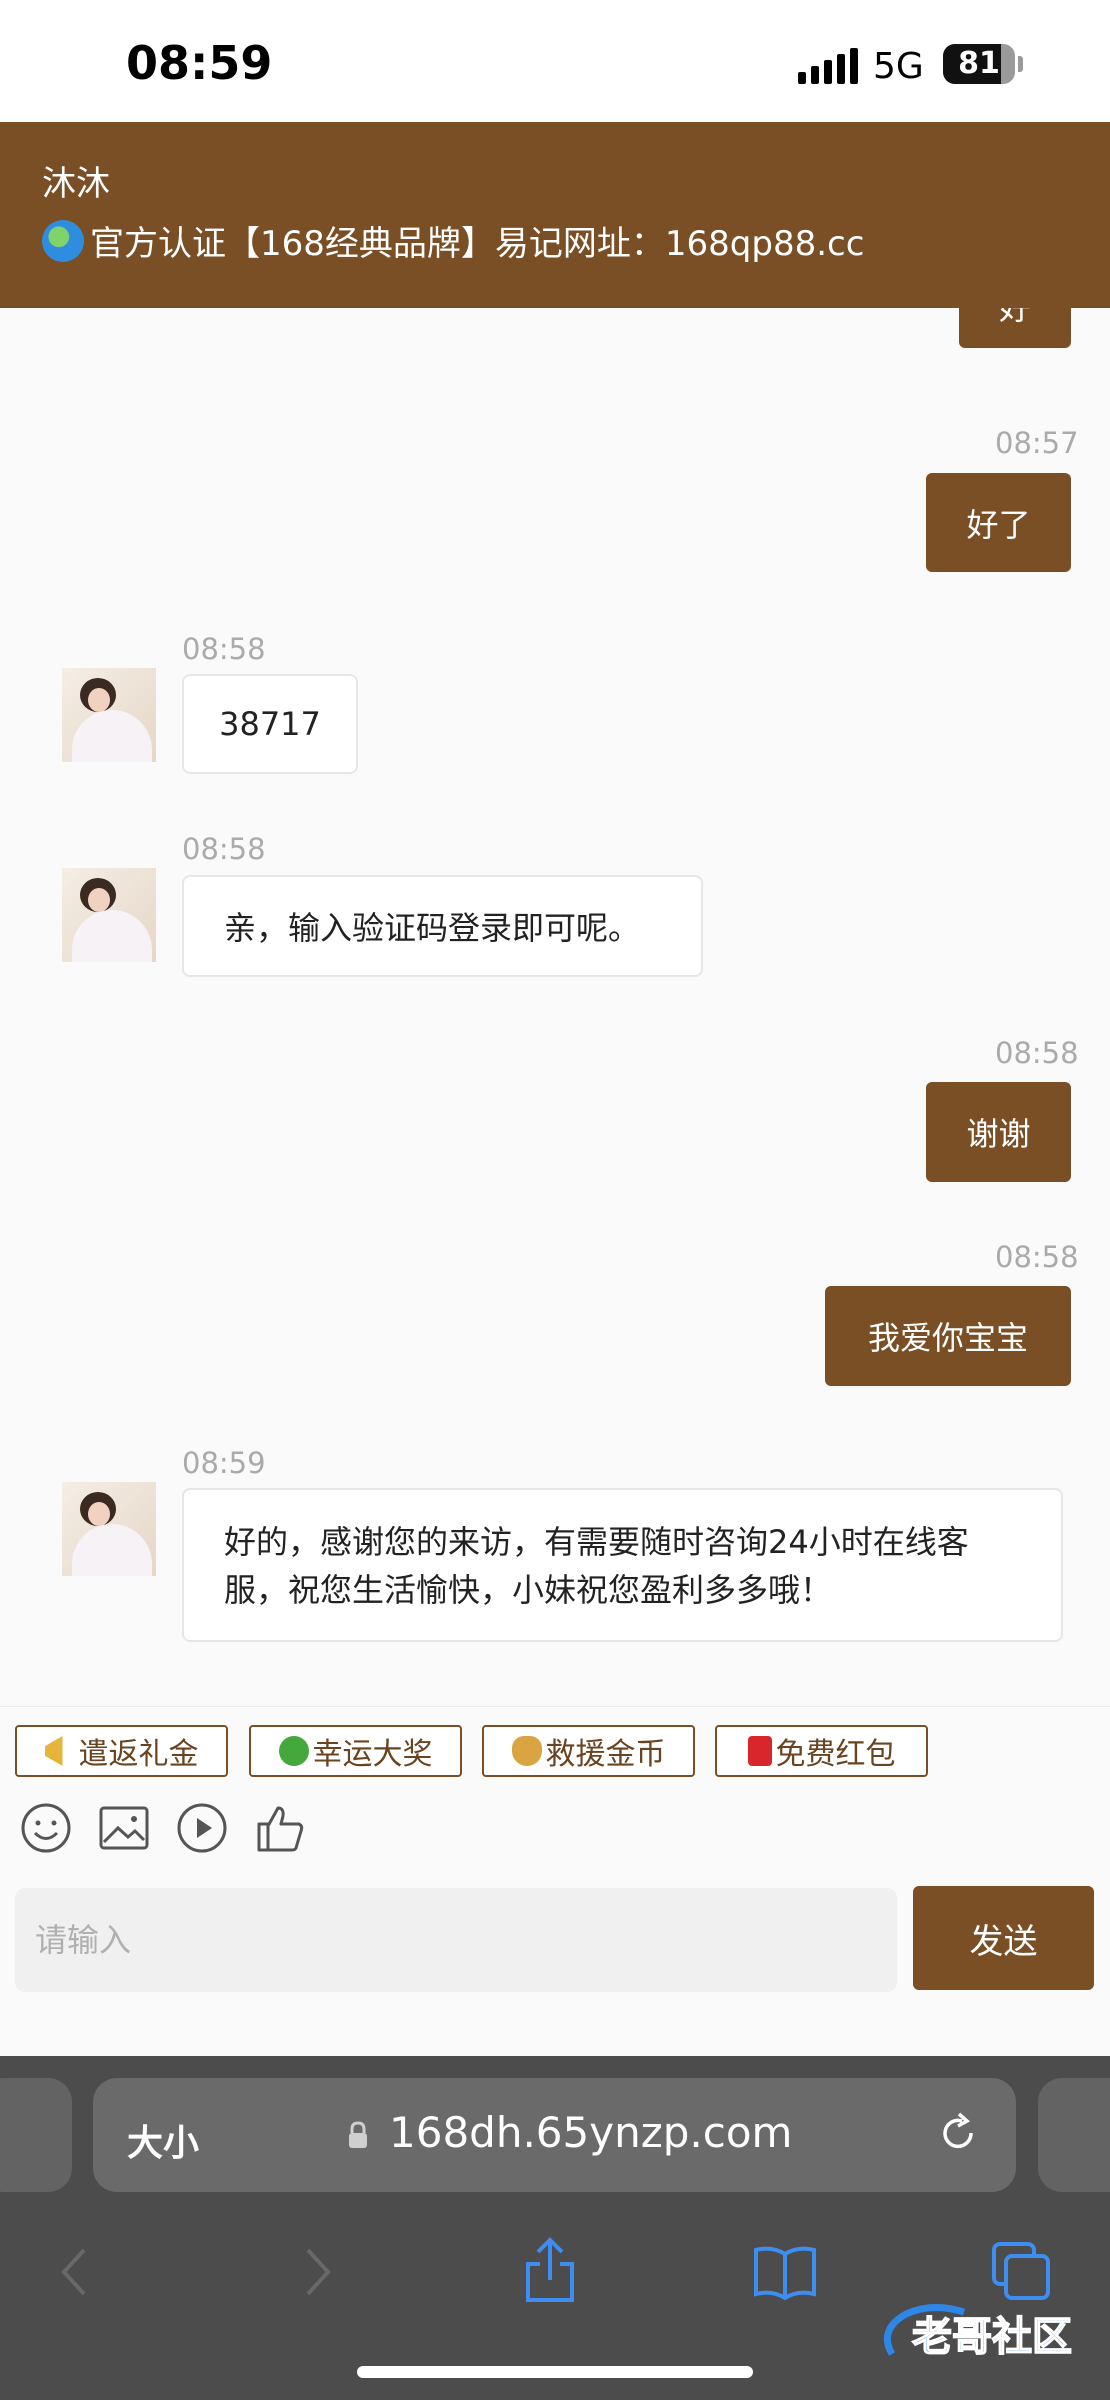 The width and height of the screenshot is (1110, 2400). Describe the element at coordinates (785, 2272) in the screenshot. I see `bookmarks-icon` at that location.